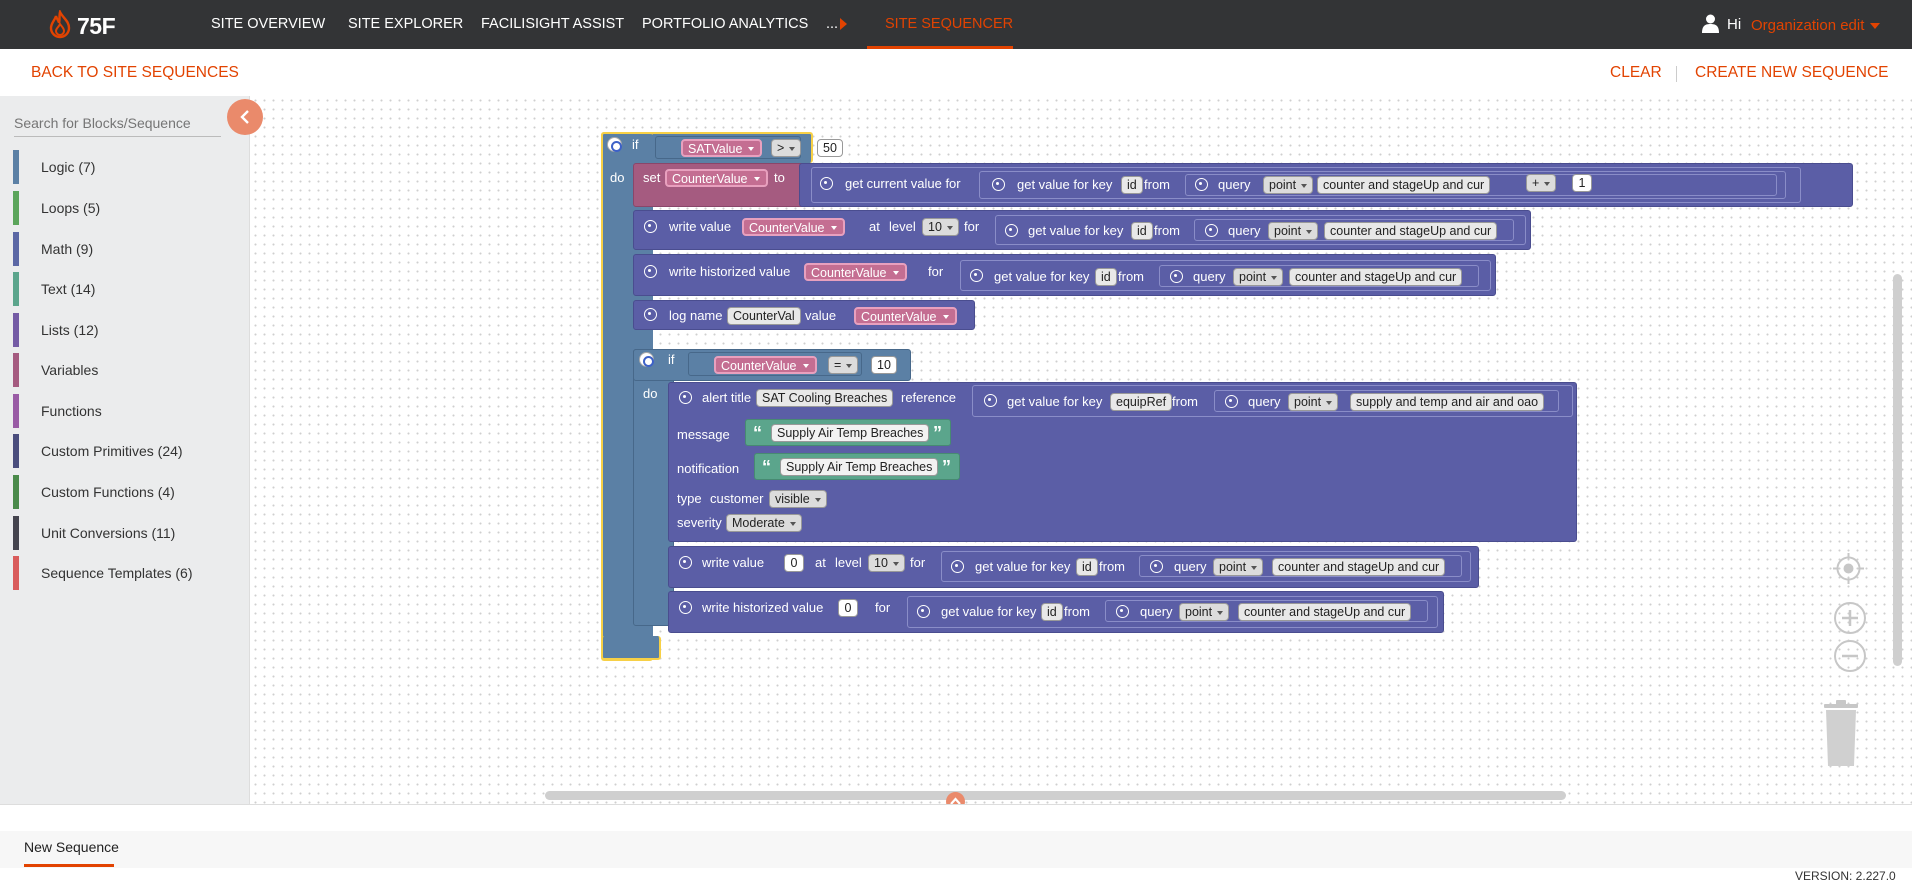  What do you see at coordinates (1792, 73) in the screenshot?
I see `create-new-sequence-button: CREATE NEW SEQUENCE` at bounding box center [1792, 73].